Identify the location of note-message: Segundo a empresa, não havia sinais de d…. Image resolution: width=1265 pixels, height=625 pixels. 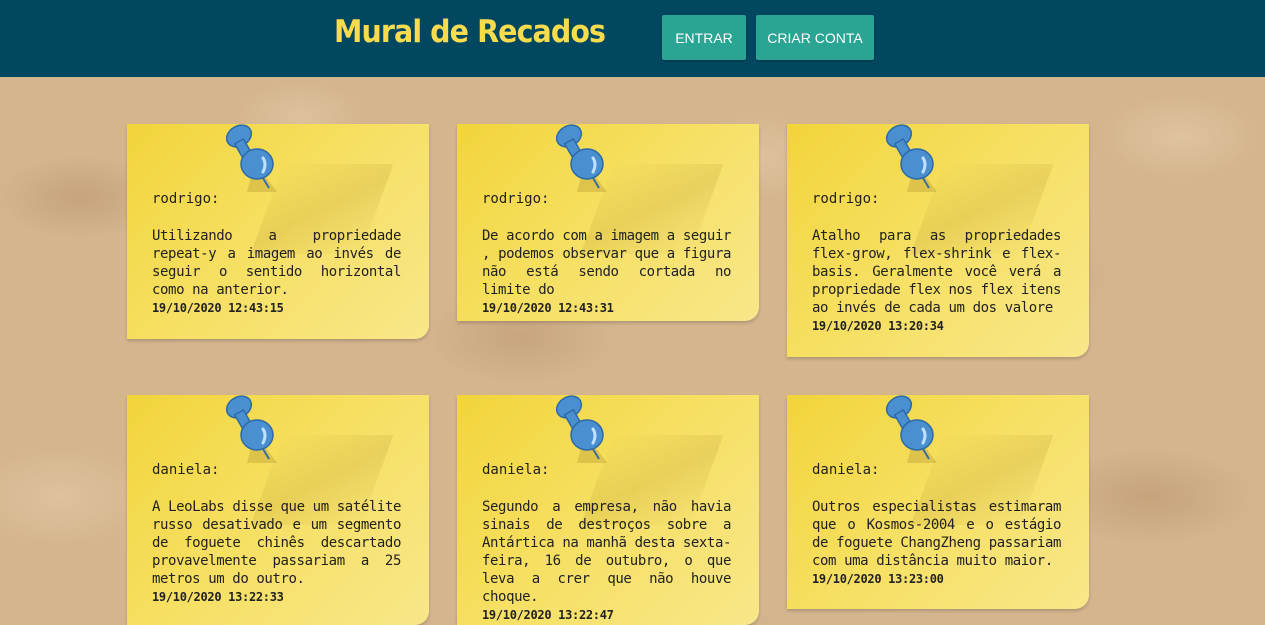
(606, 561).